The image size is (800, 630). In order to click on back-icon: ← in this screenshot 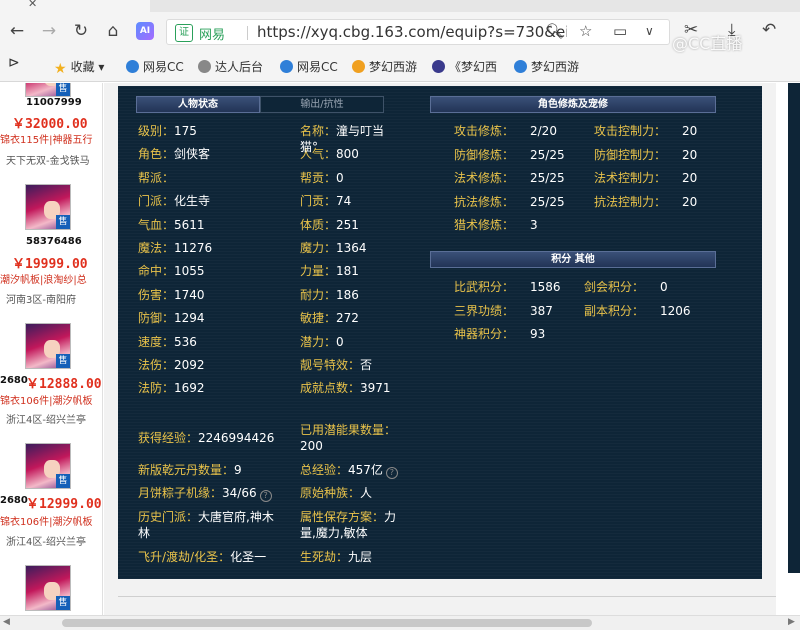, I will do `click(17, 31)`.